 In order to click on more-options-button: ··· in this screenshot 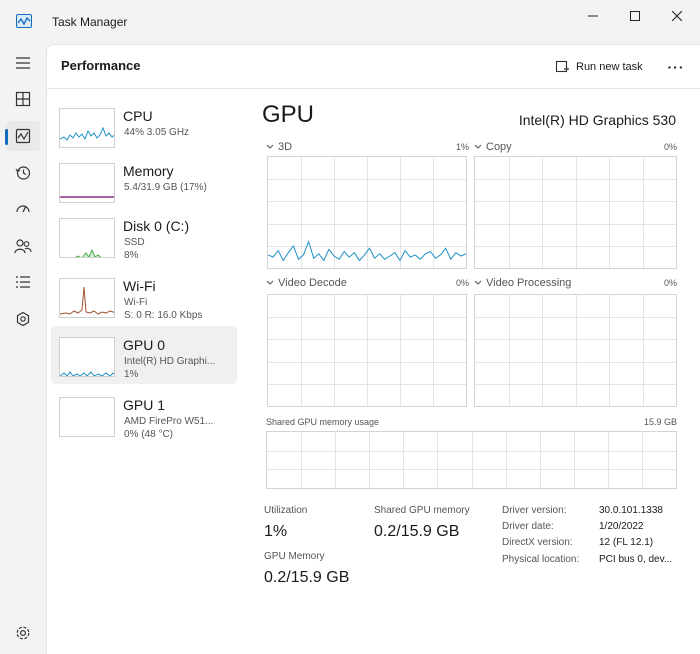, I will do `click(676, 67)`.